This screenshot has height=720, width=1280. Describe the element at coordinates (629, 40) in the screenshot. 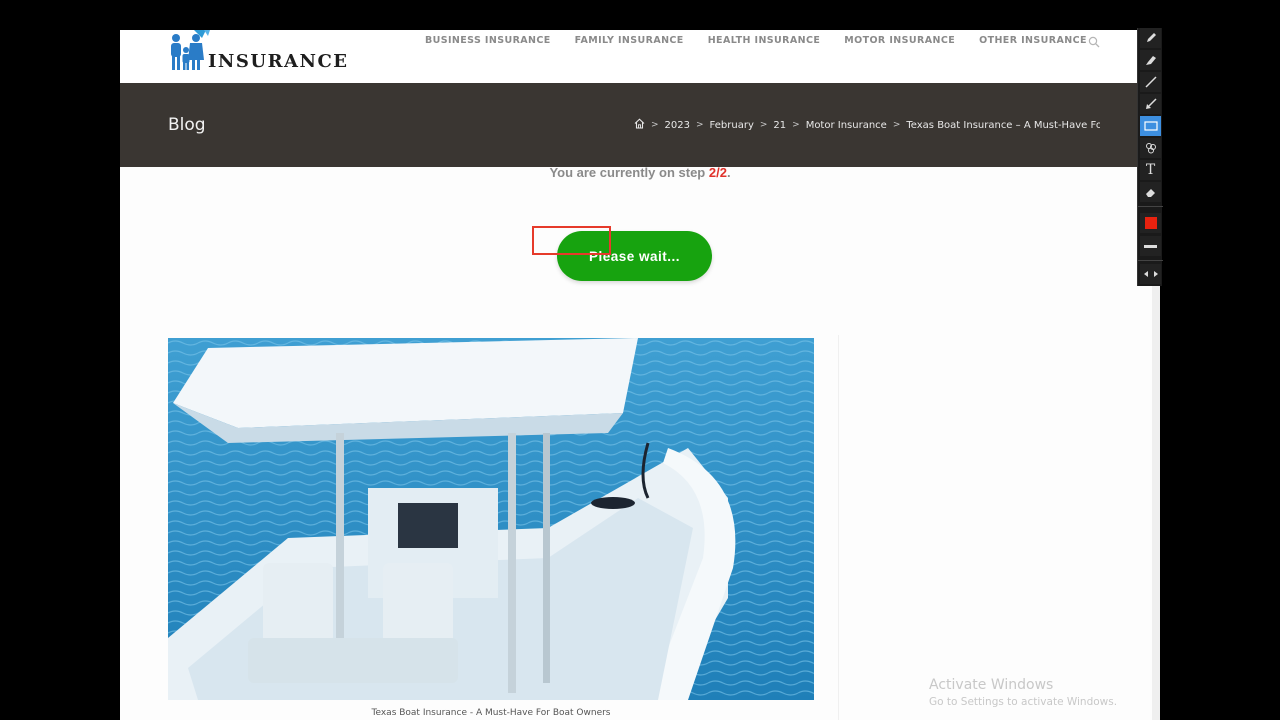

I see `nav-family-insurance: FAMILY INSURANCE` at that location.